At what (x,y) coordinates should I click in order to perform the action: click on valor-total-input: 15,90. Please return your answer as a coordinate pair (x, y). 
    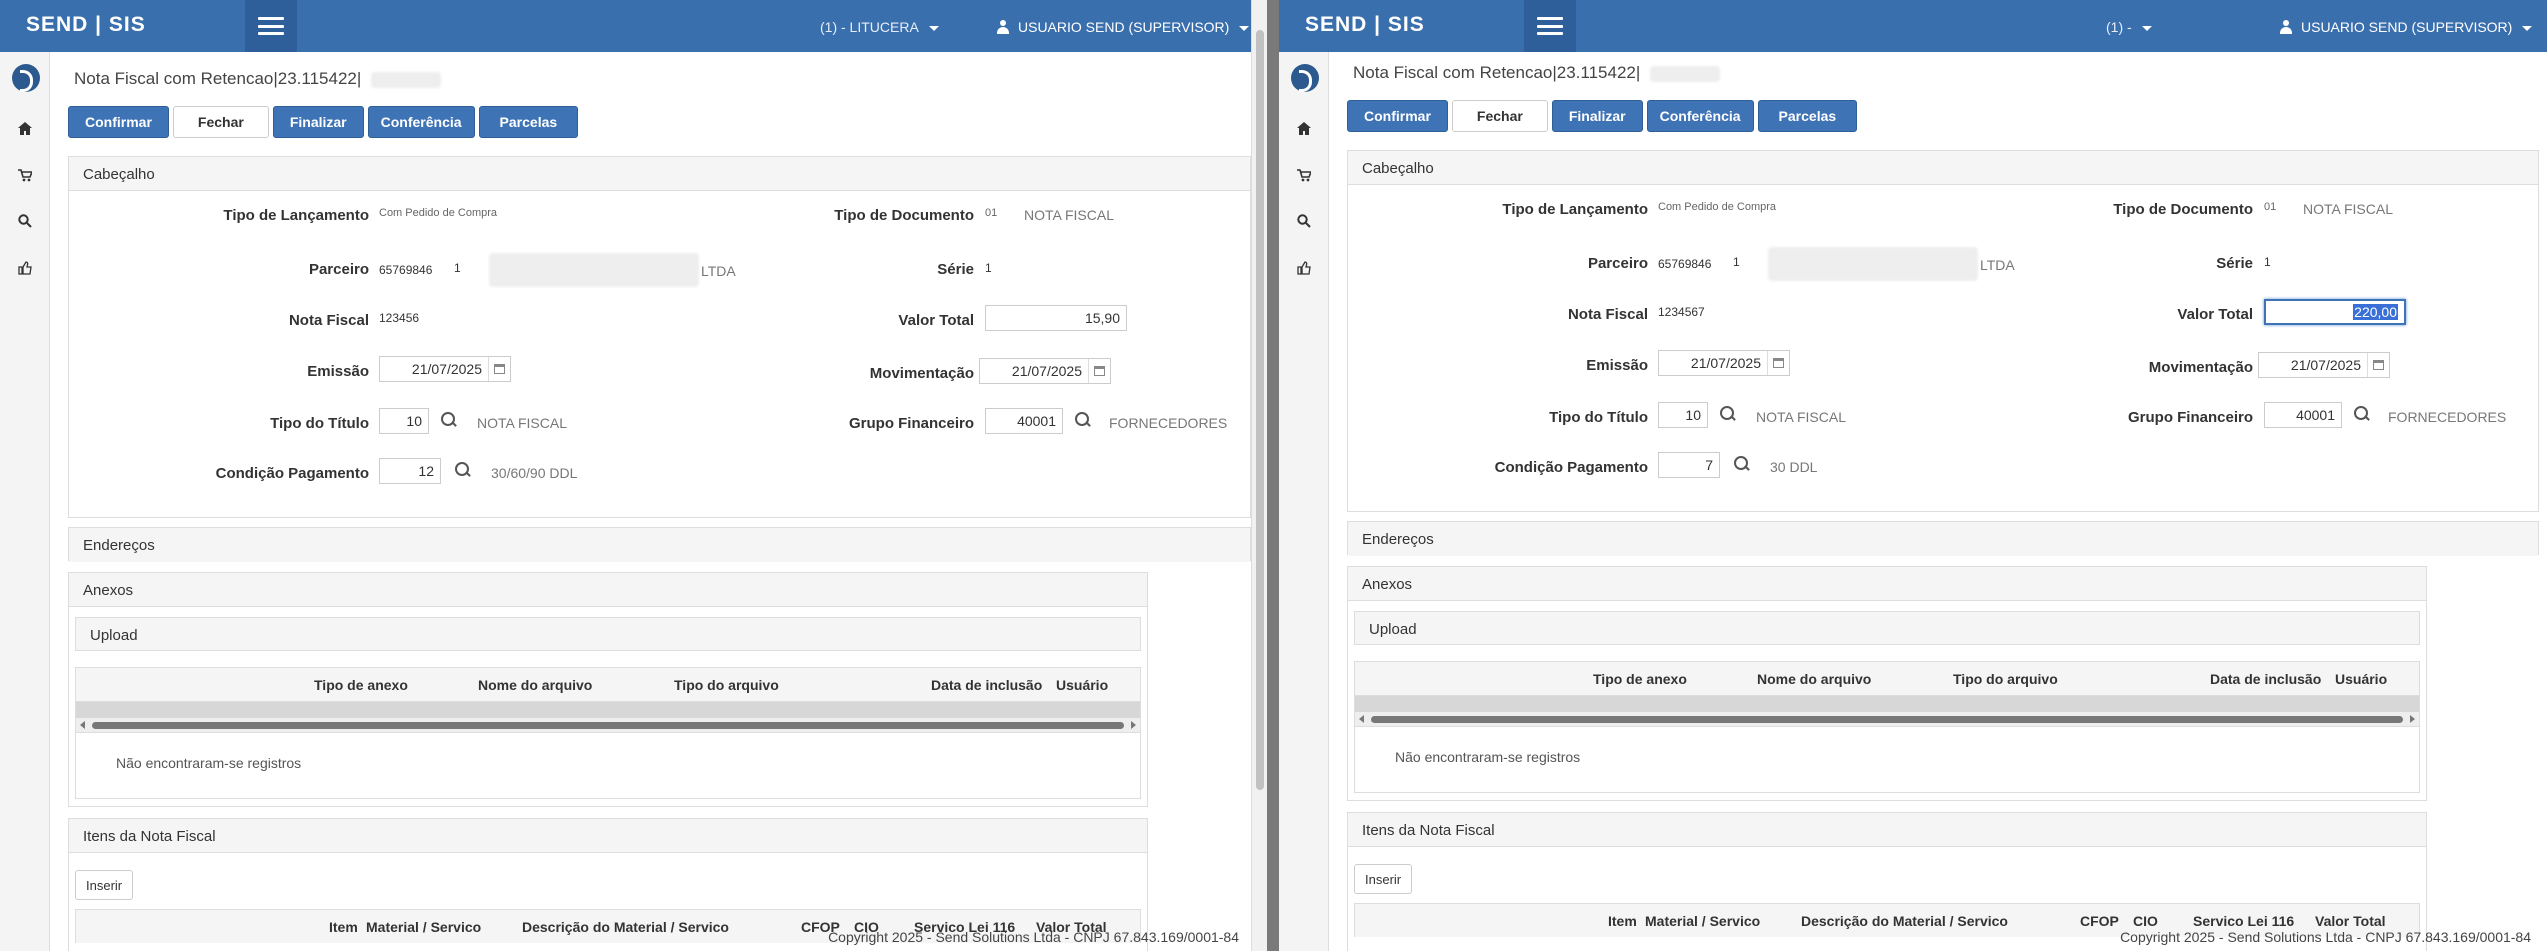
    Looking at the image, I should click on (1056, 318).